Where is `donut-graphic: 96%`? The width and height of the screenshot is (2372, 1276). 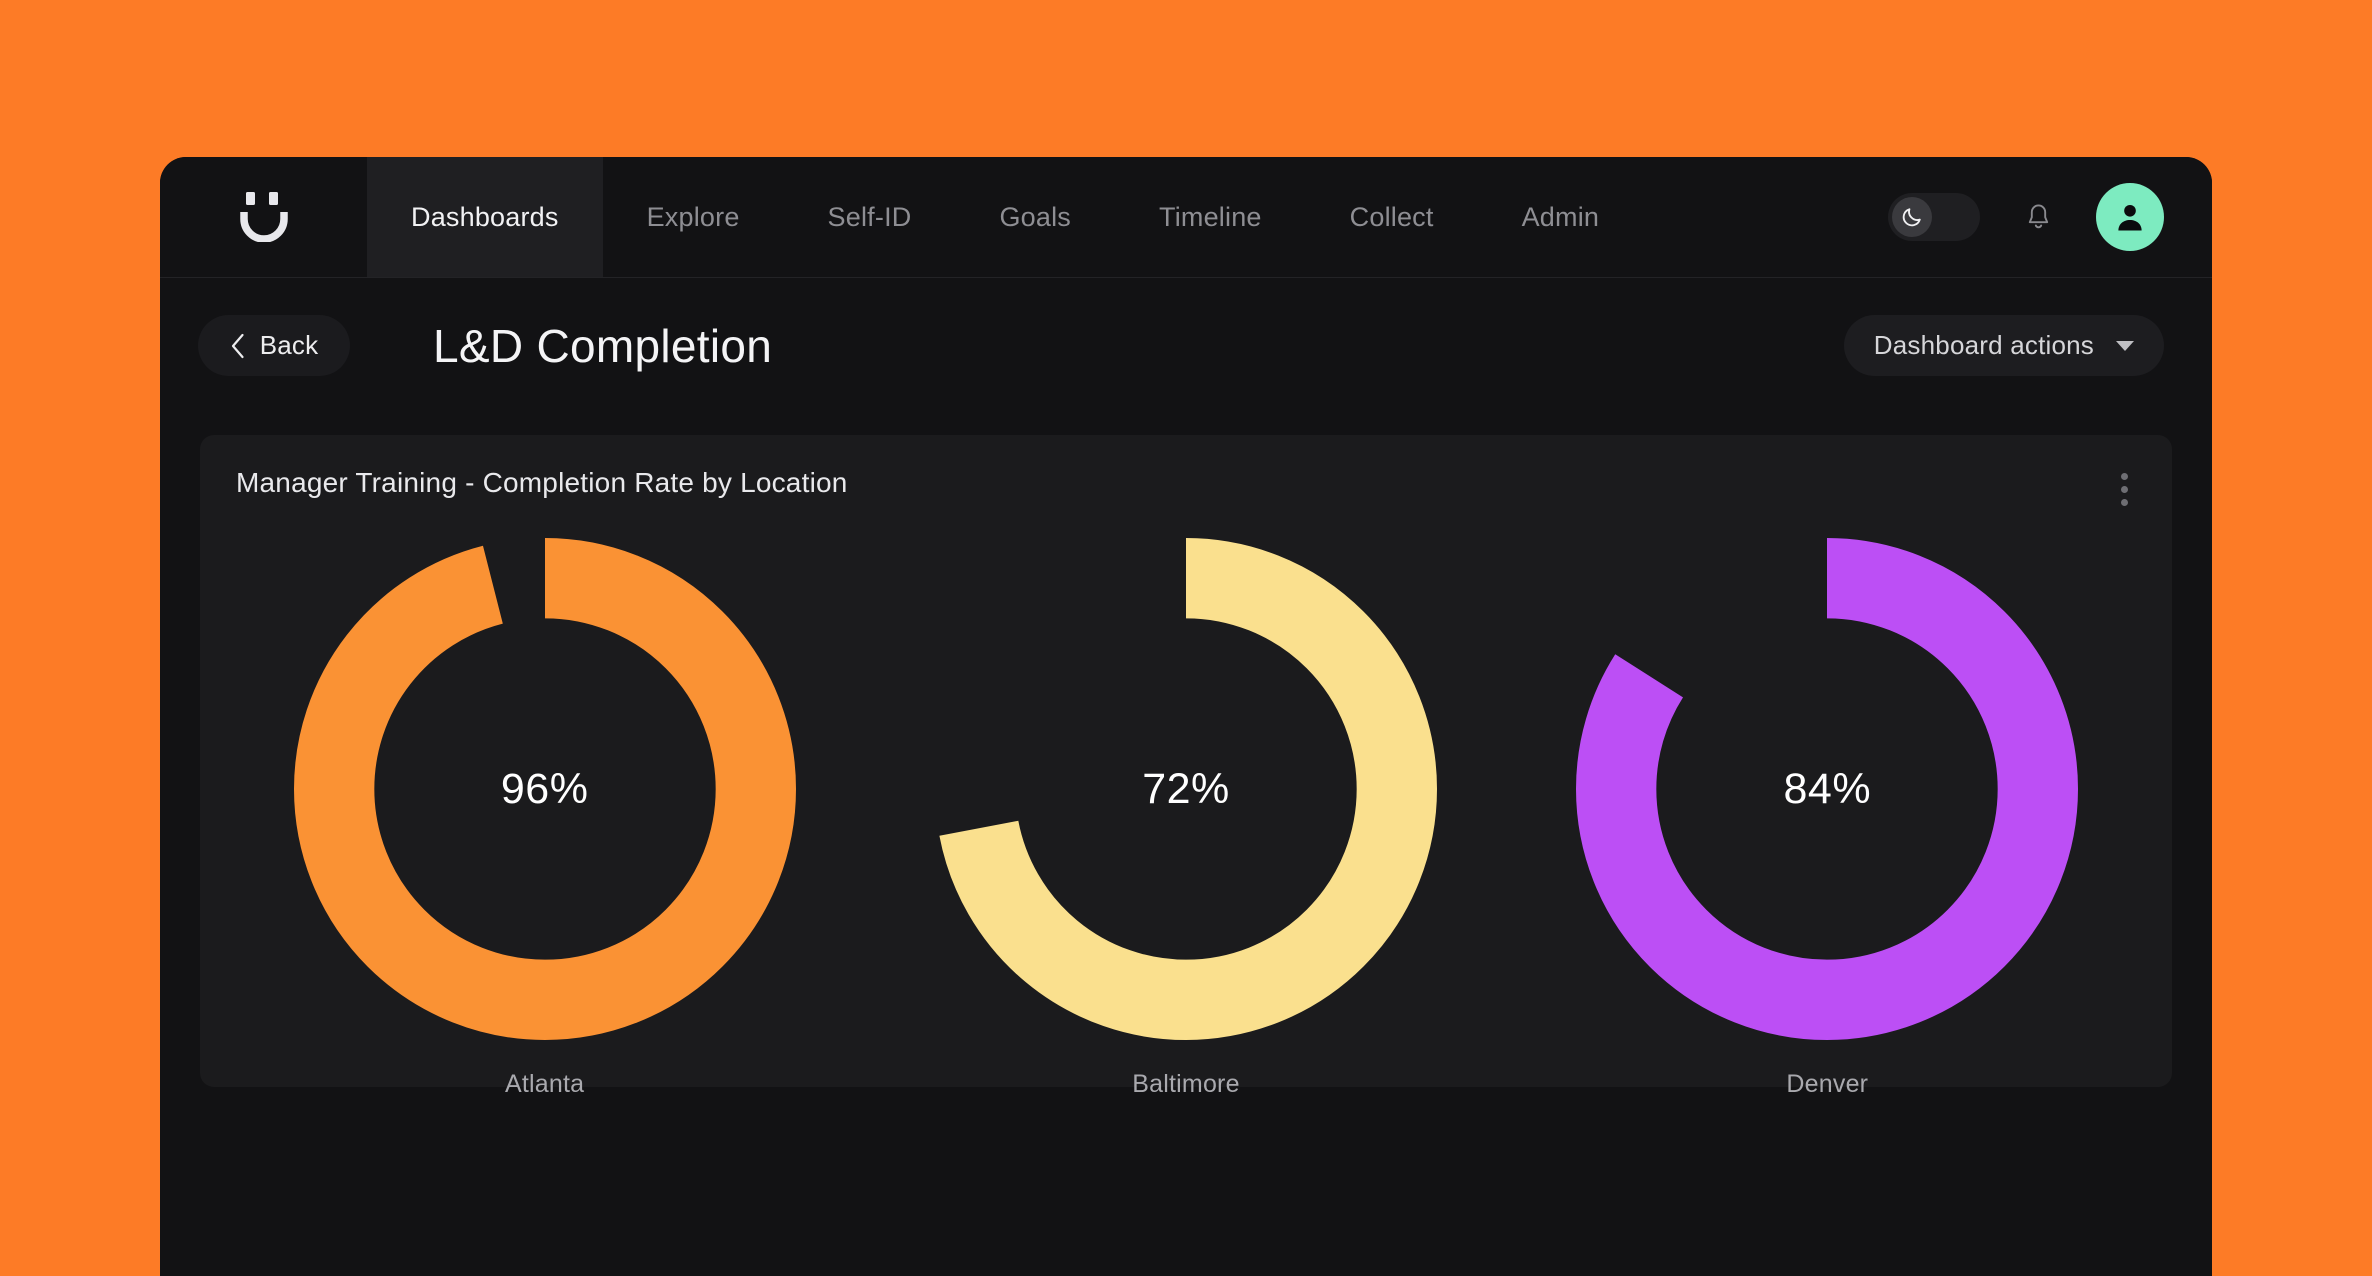
donut-graphic: 96% is located at coordinates (544, 789).